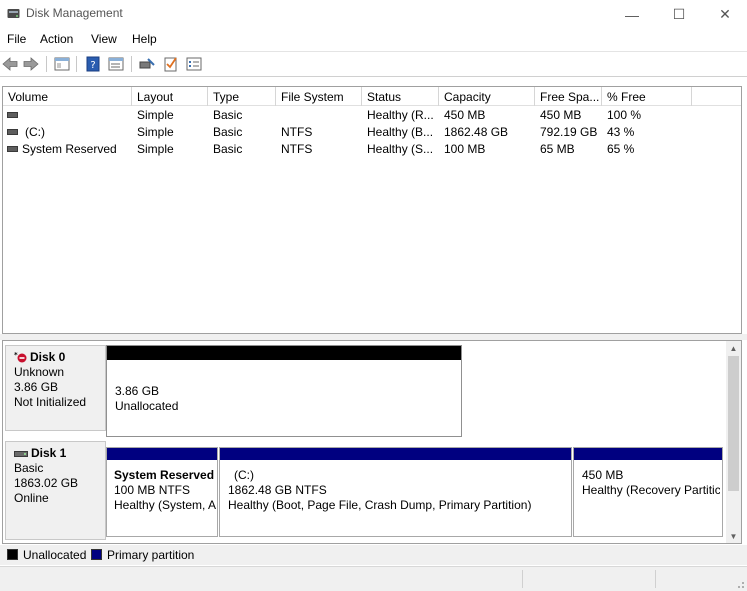 This screenshot has width=747, height=591. I want to click on partition-size: 100 MB NTFS, so click(152, 490).